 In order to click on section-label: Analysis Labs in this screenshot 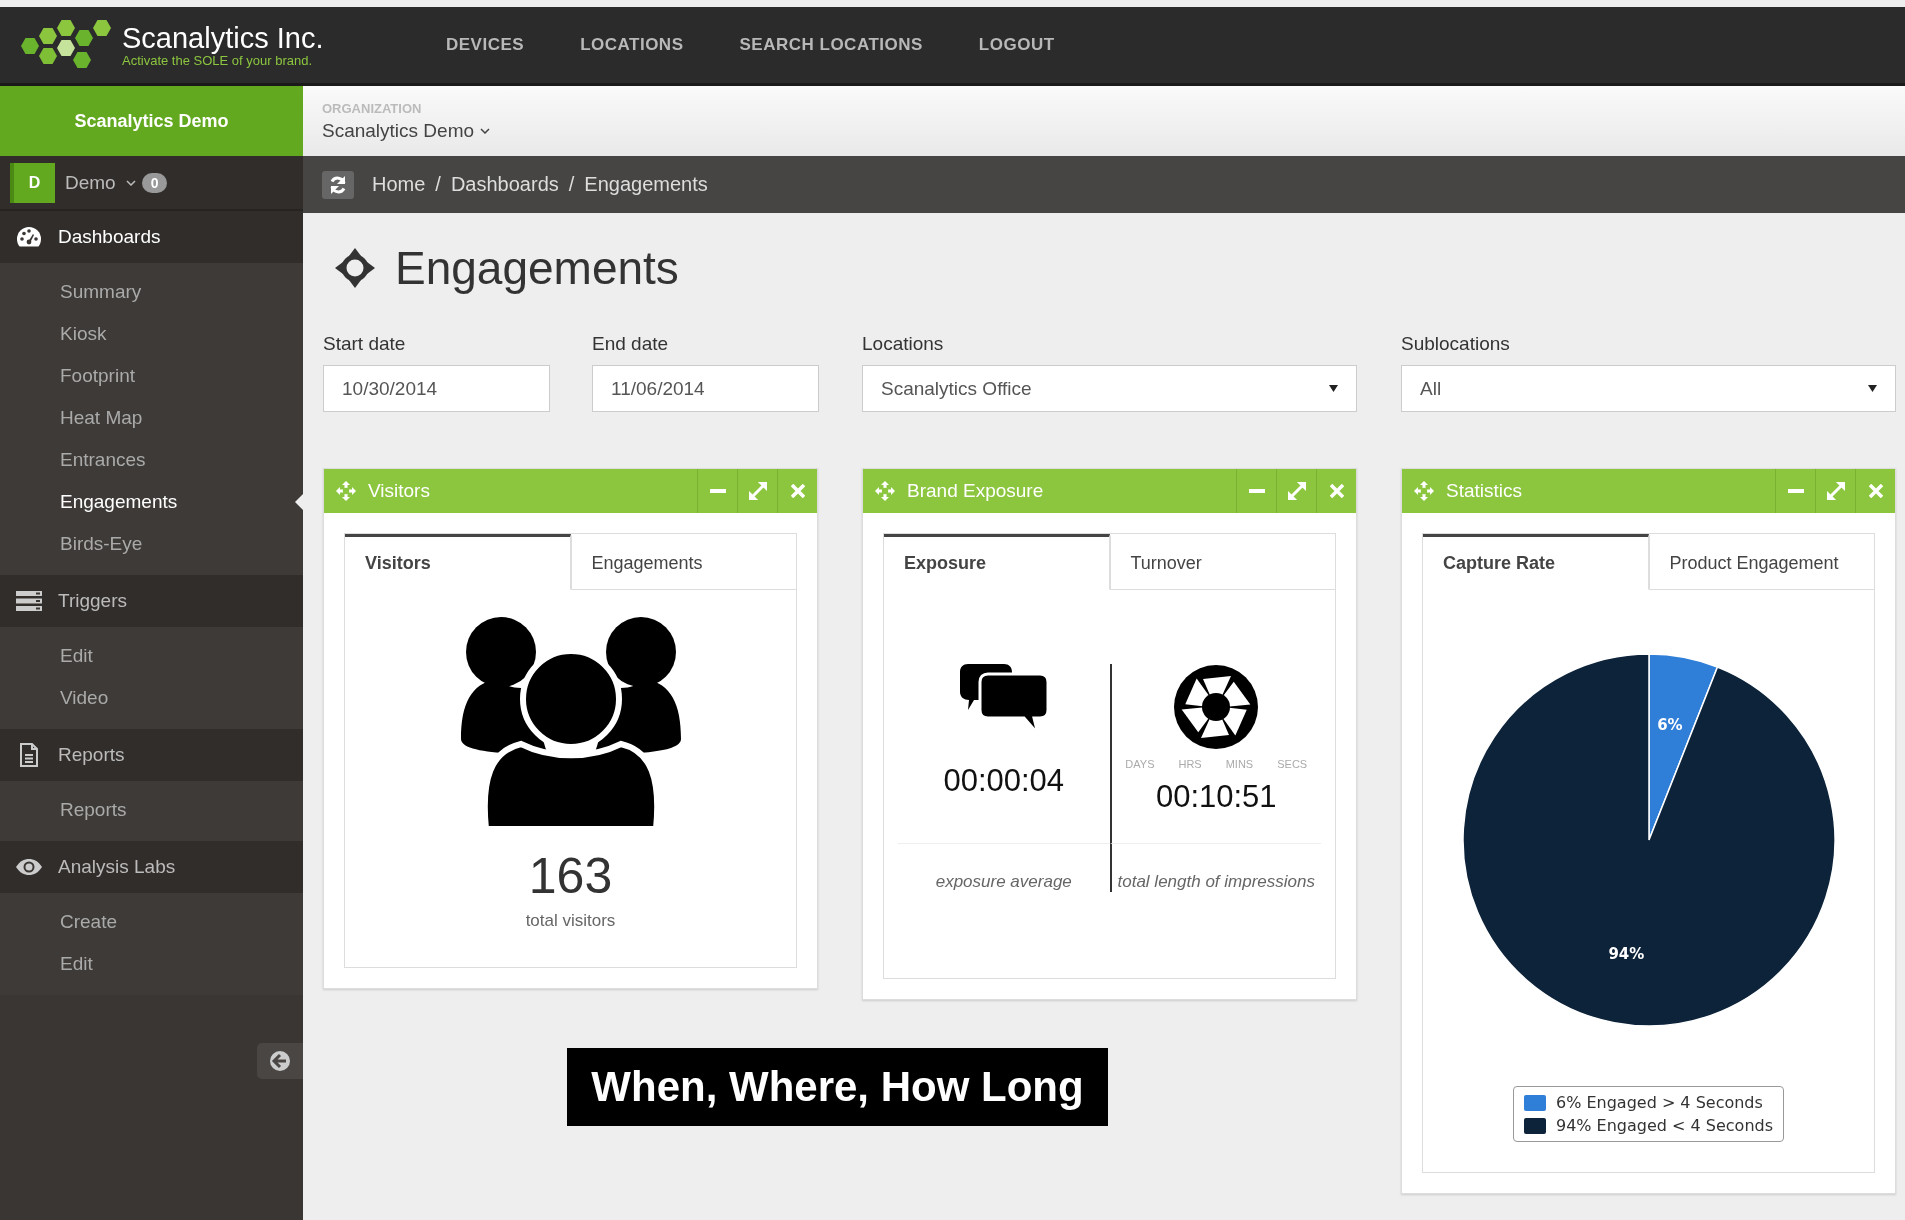, I will do `click(117, 867)`.